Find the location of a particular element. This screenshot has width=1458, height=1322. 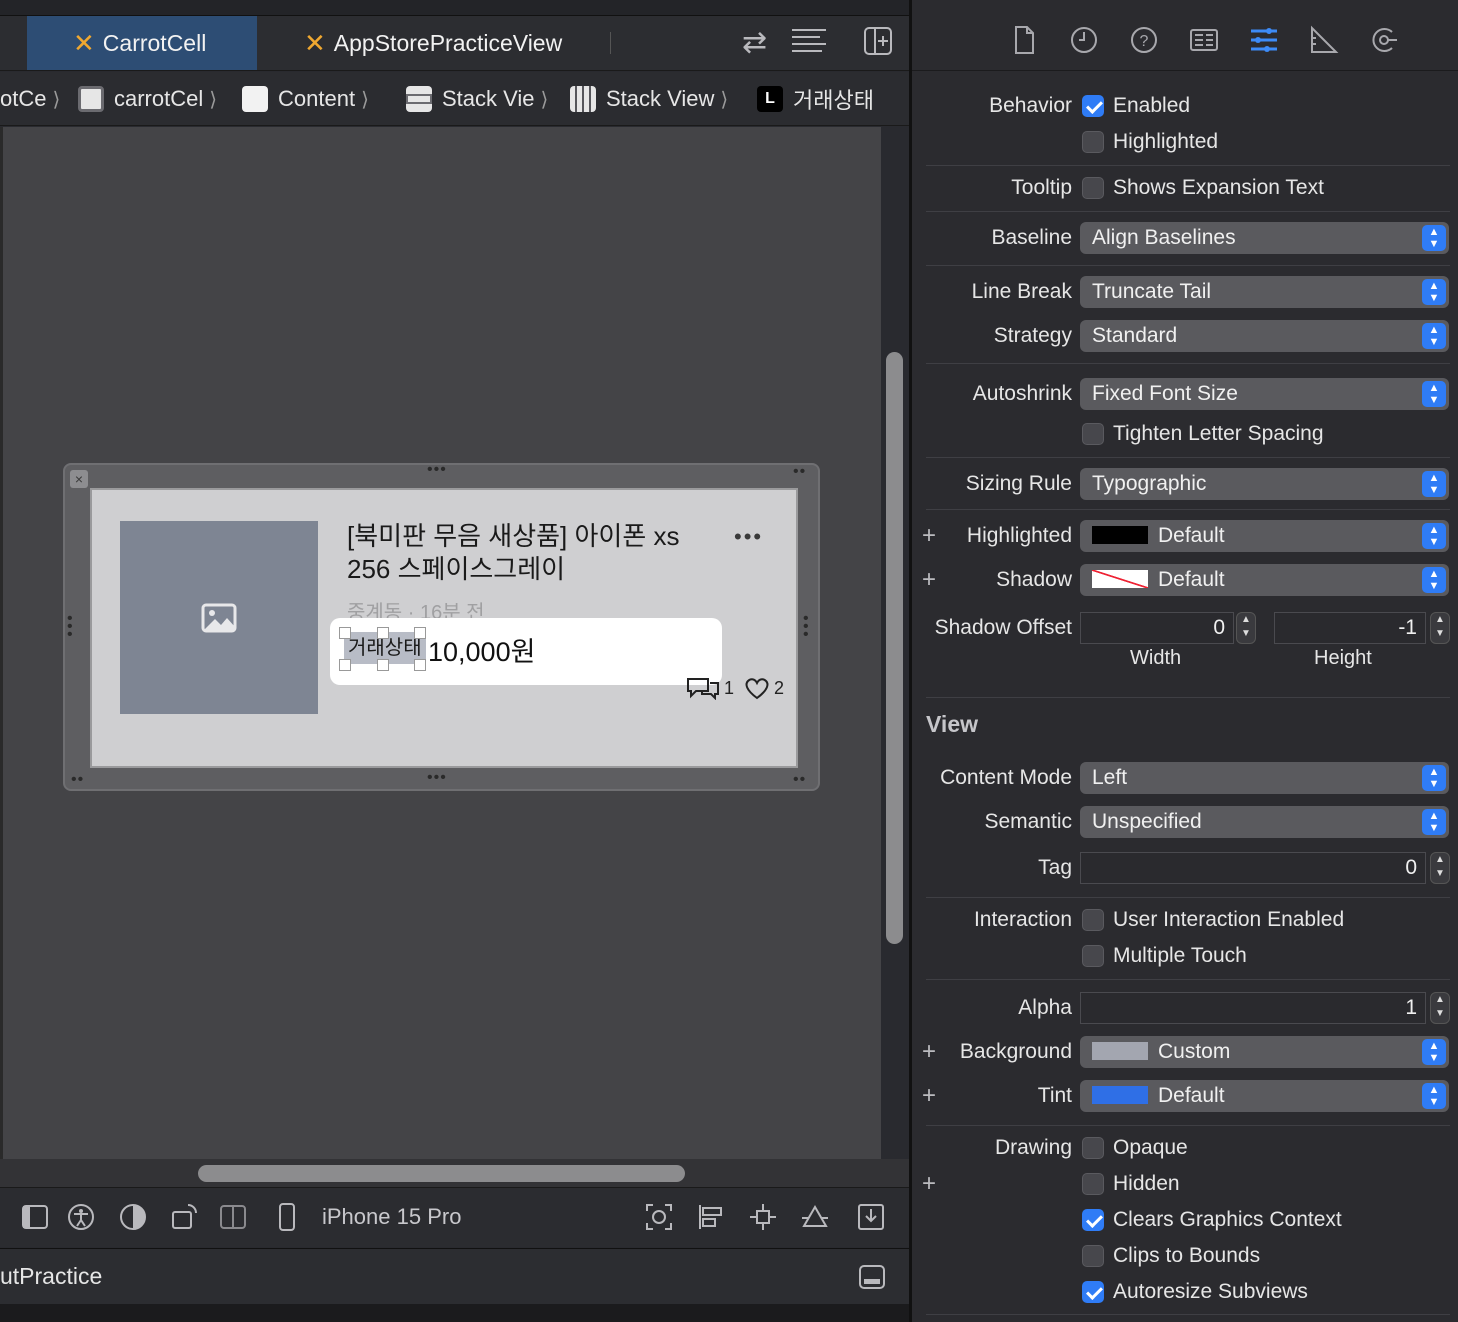

connections-inspector-icon is located at coordinates (1384, 40).